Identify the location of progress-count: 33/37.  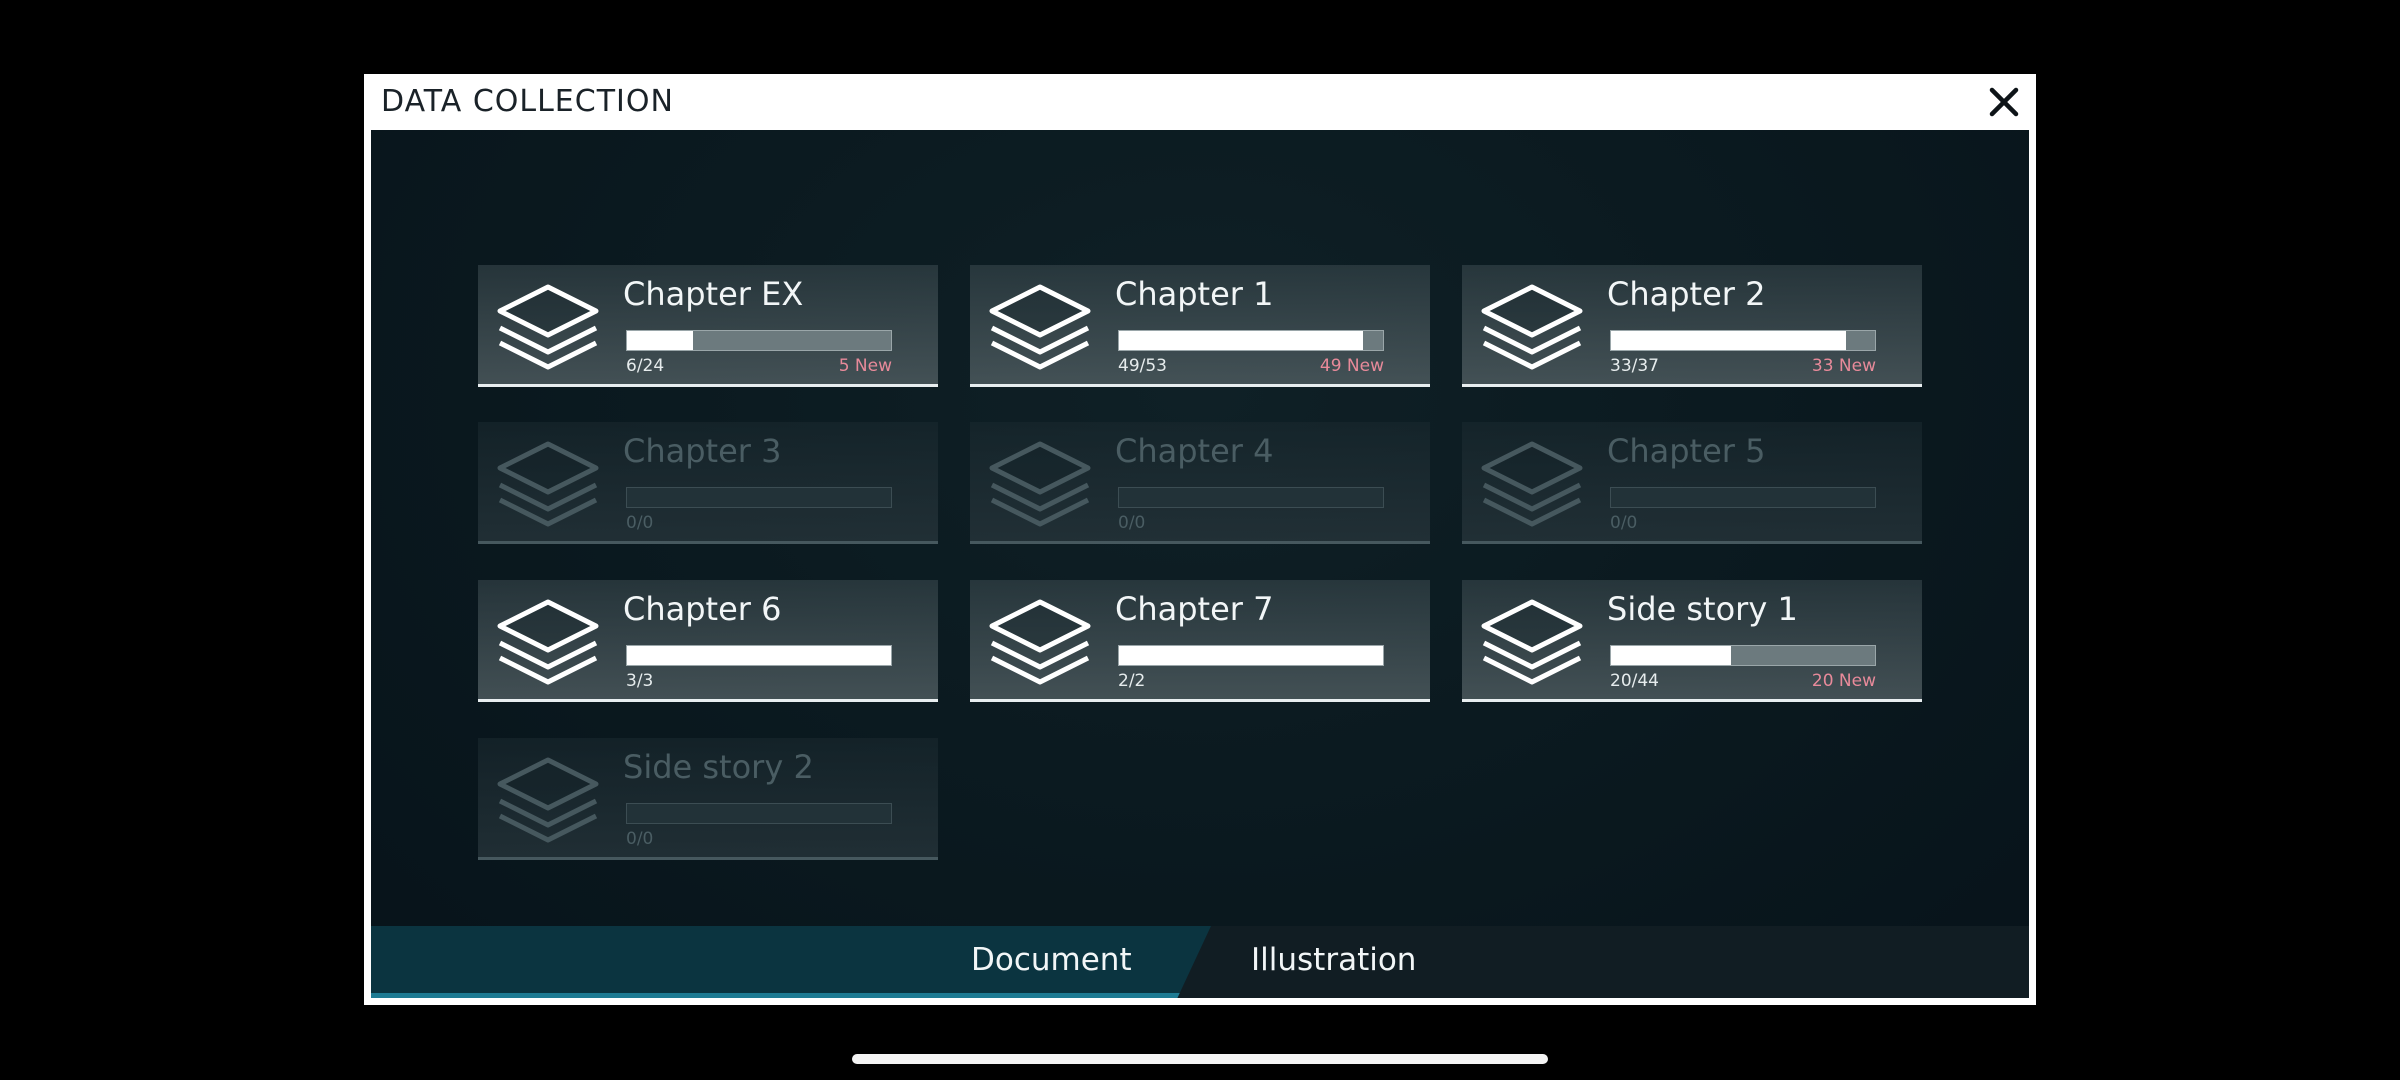
(1634, 366).